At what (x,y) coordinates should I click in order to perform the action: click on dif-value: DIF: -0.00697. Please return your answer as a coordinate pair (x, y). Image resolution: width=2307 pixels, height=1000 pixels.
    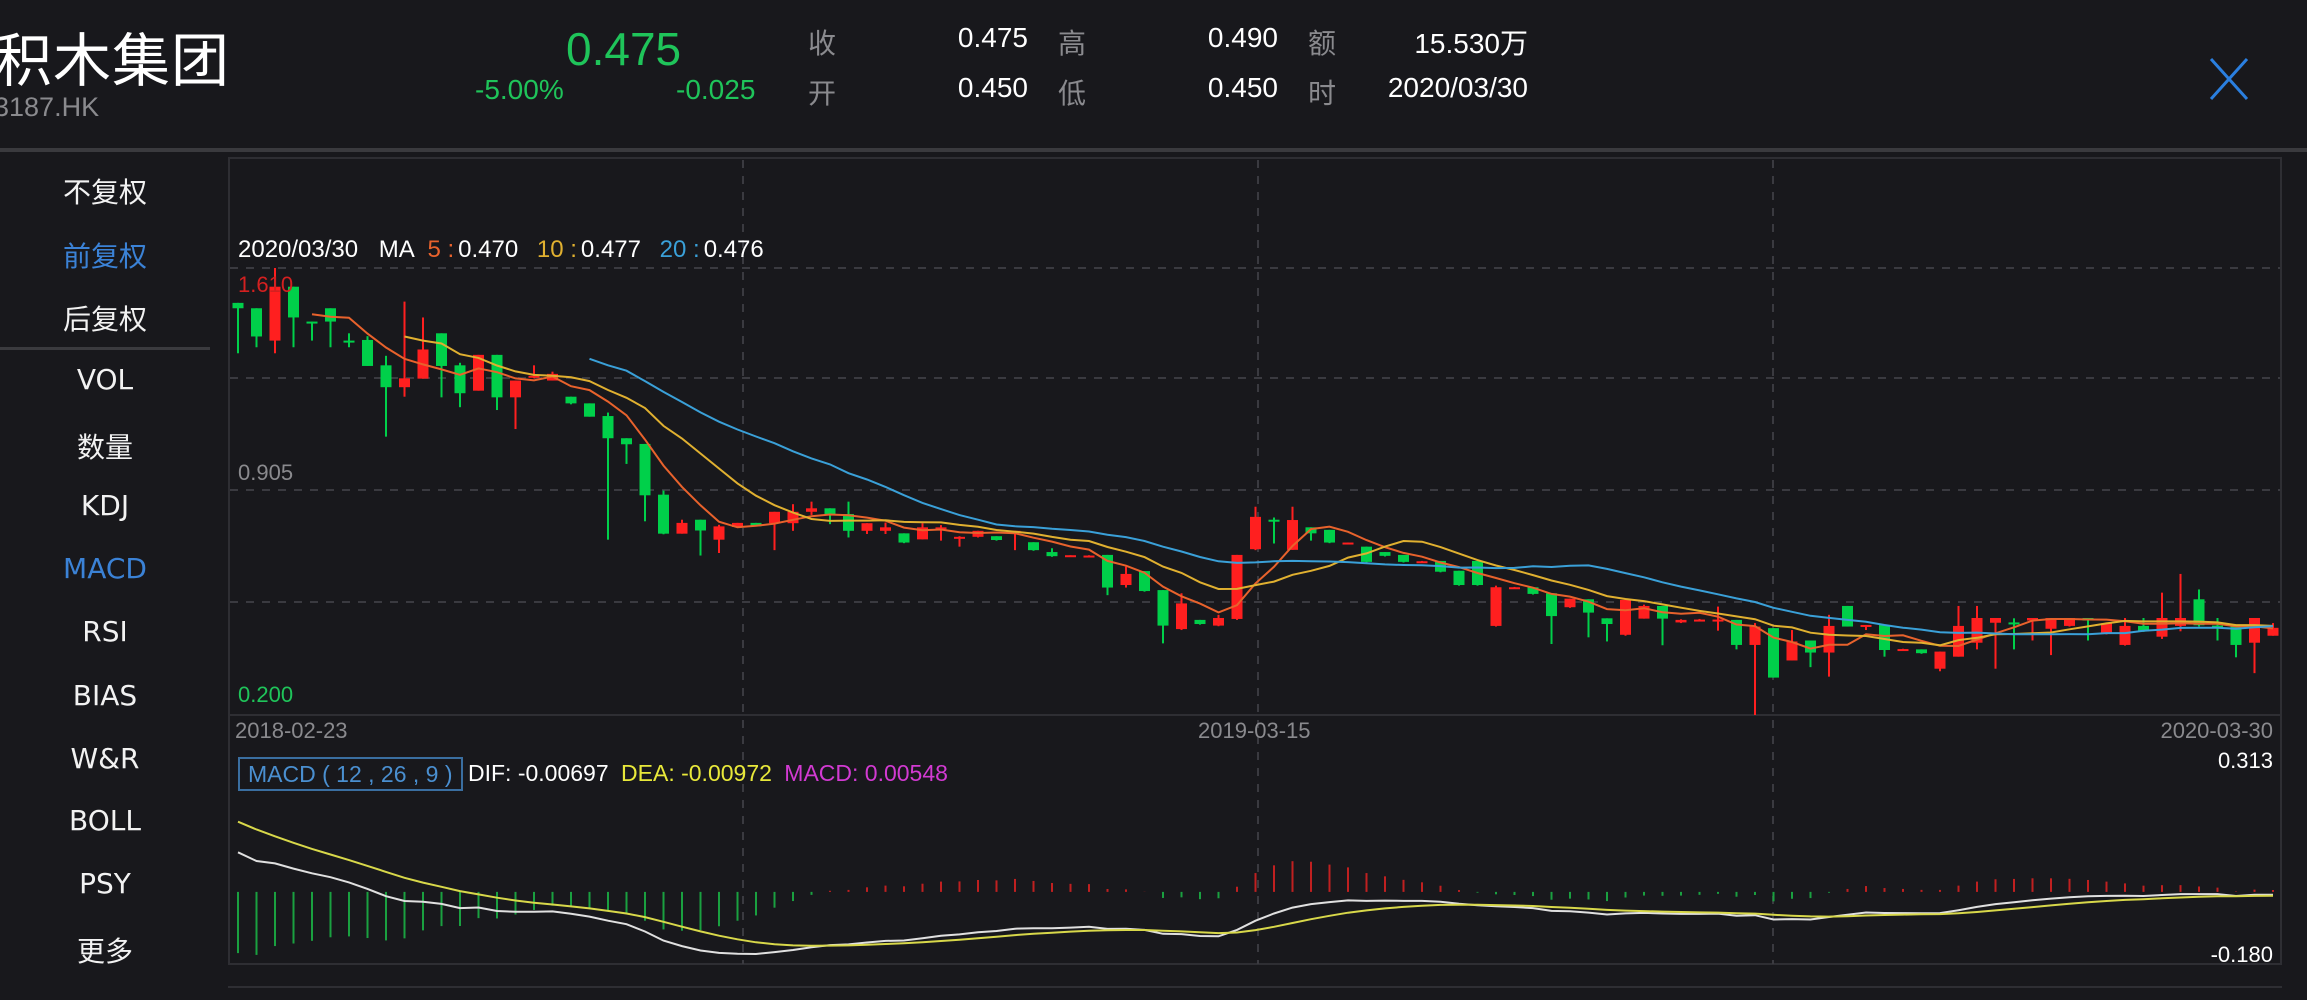
    Looking at the image, I should click on (538, 773).